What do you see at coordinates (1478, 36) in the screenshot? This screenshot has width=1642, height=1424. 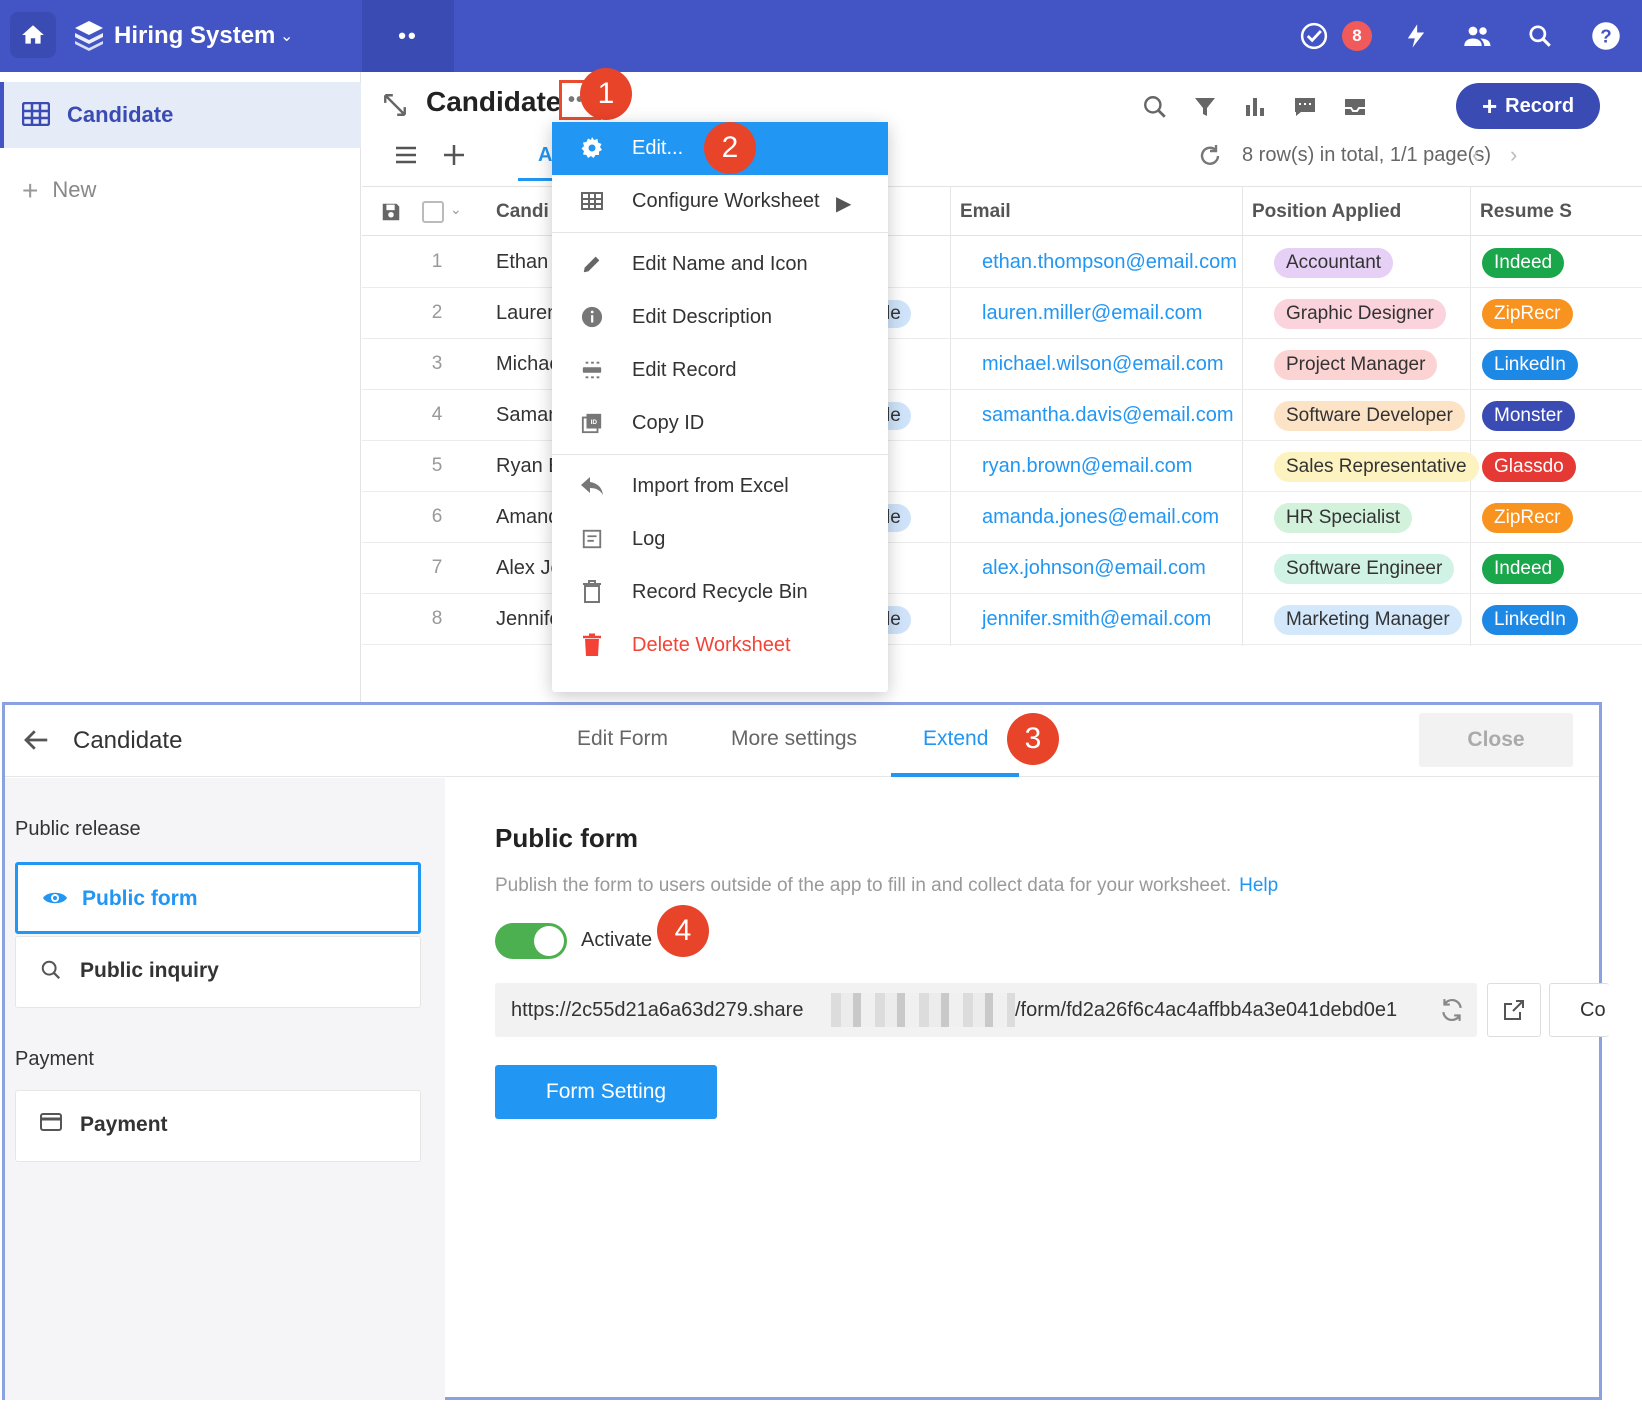 I see `users-icon` at bounding box center [1478, 36].